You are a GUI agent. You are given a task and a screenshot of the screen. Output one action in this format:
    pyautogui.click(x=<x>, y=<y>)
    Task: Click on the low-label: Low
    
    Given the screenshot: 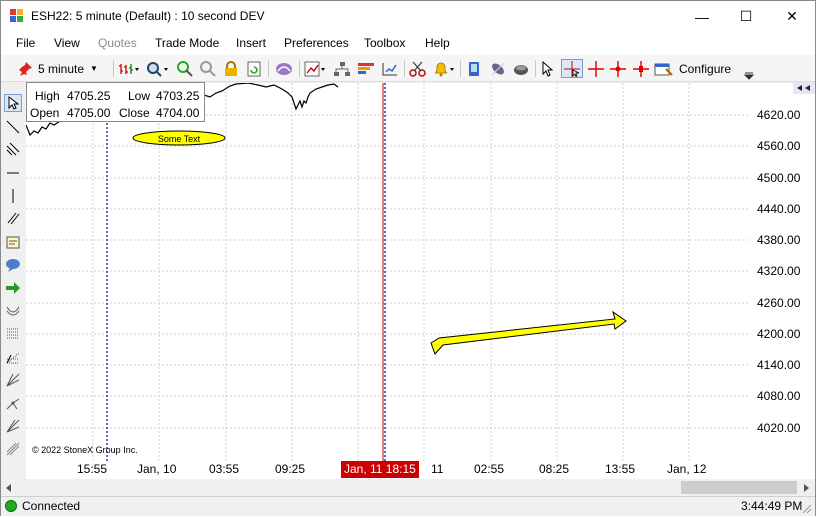 What is the action you would take?
    pyautogui.click(x=139, y=96)
    